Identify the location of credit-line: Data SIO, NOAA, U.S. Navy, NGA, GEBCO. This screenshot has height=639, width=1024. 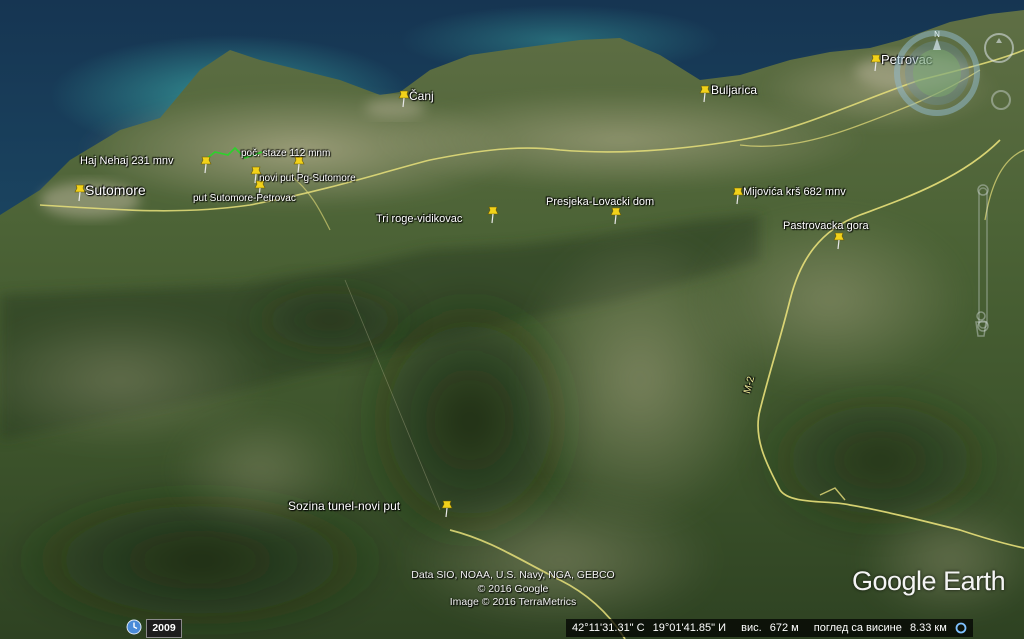
(513, 575).